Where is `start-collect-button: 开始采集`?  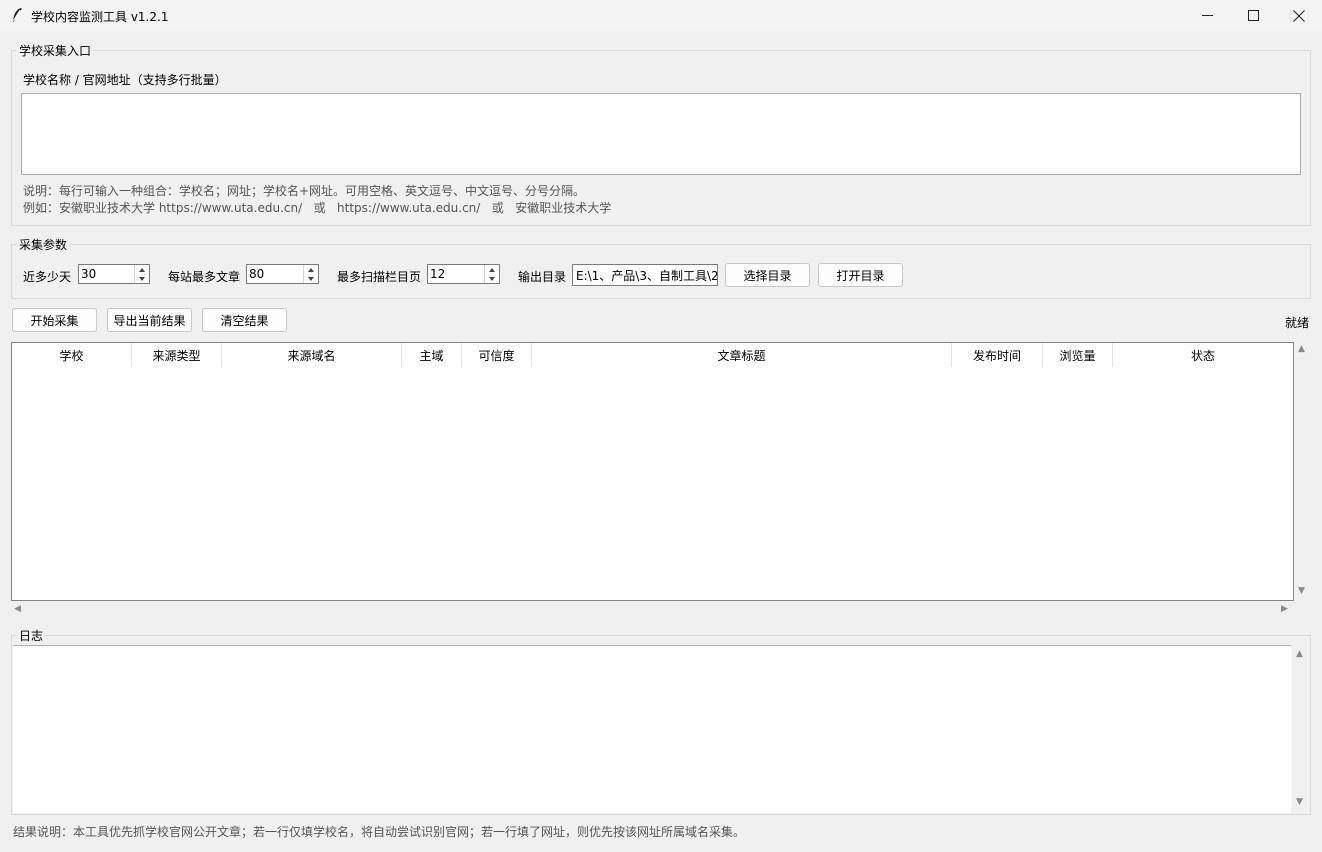 start-collect-button: 开始采集 is located at coordinates (54, 320).